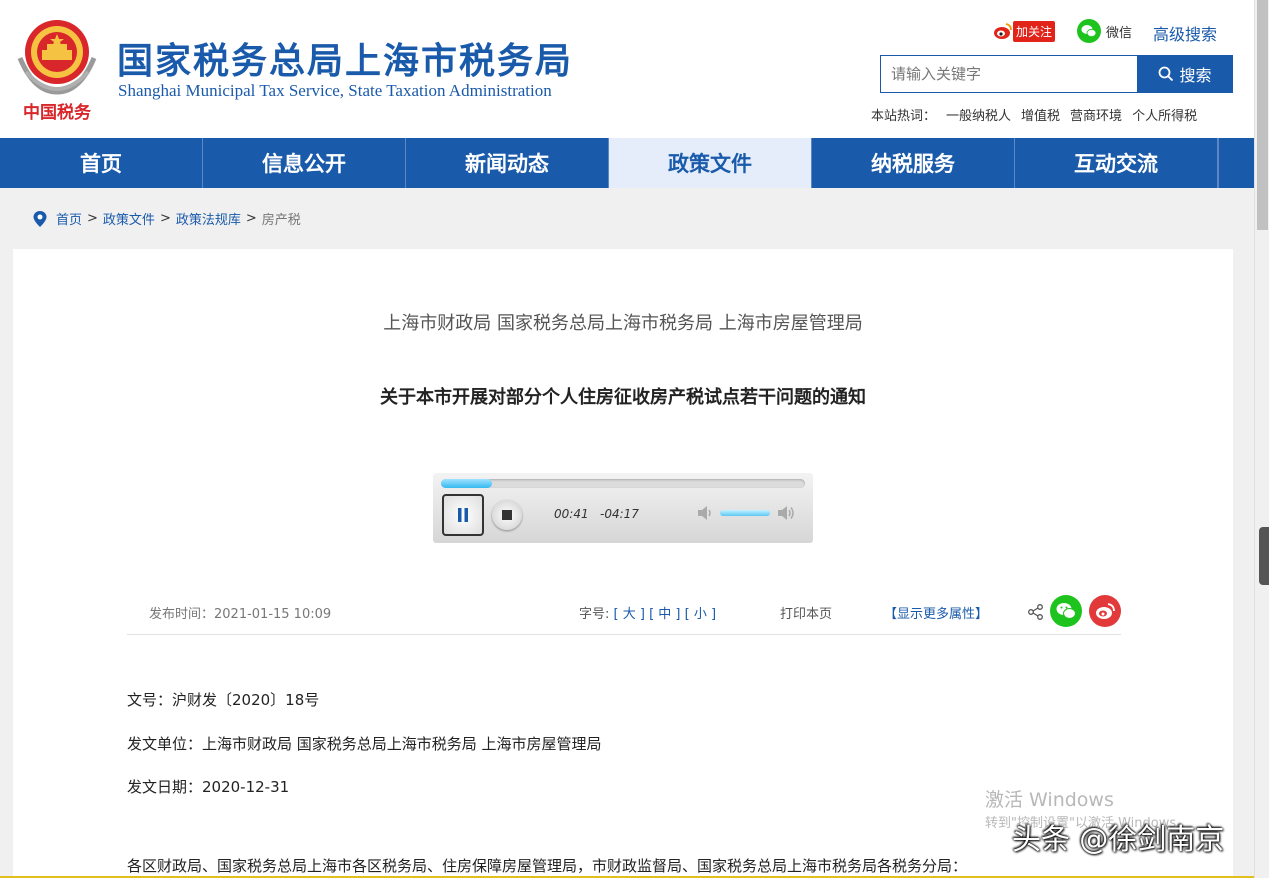 The width and height of the screenshot is (1269, 878). Describe the element at coordinates (129, 218) in the screenshot. I see `breadcrumb-policy-documents: 政策文件` at that location.